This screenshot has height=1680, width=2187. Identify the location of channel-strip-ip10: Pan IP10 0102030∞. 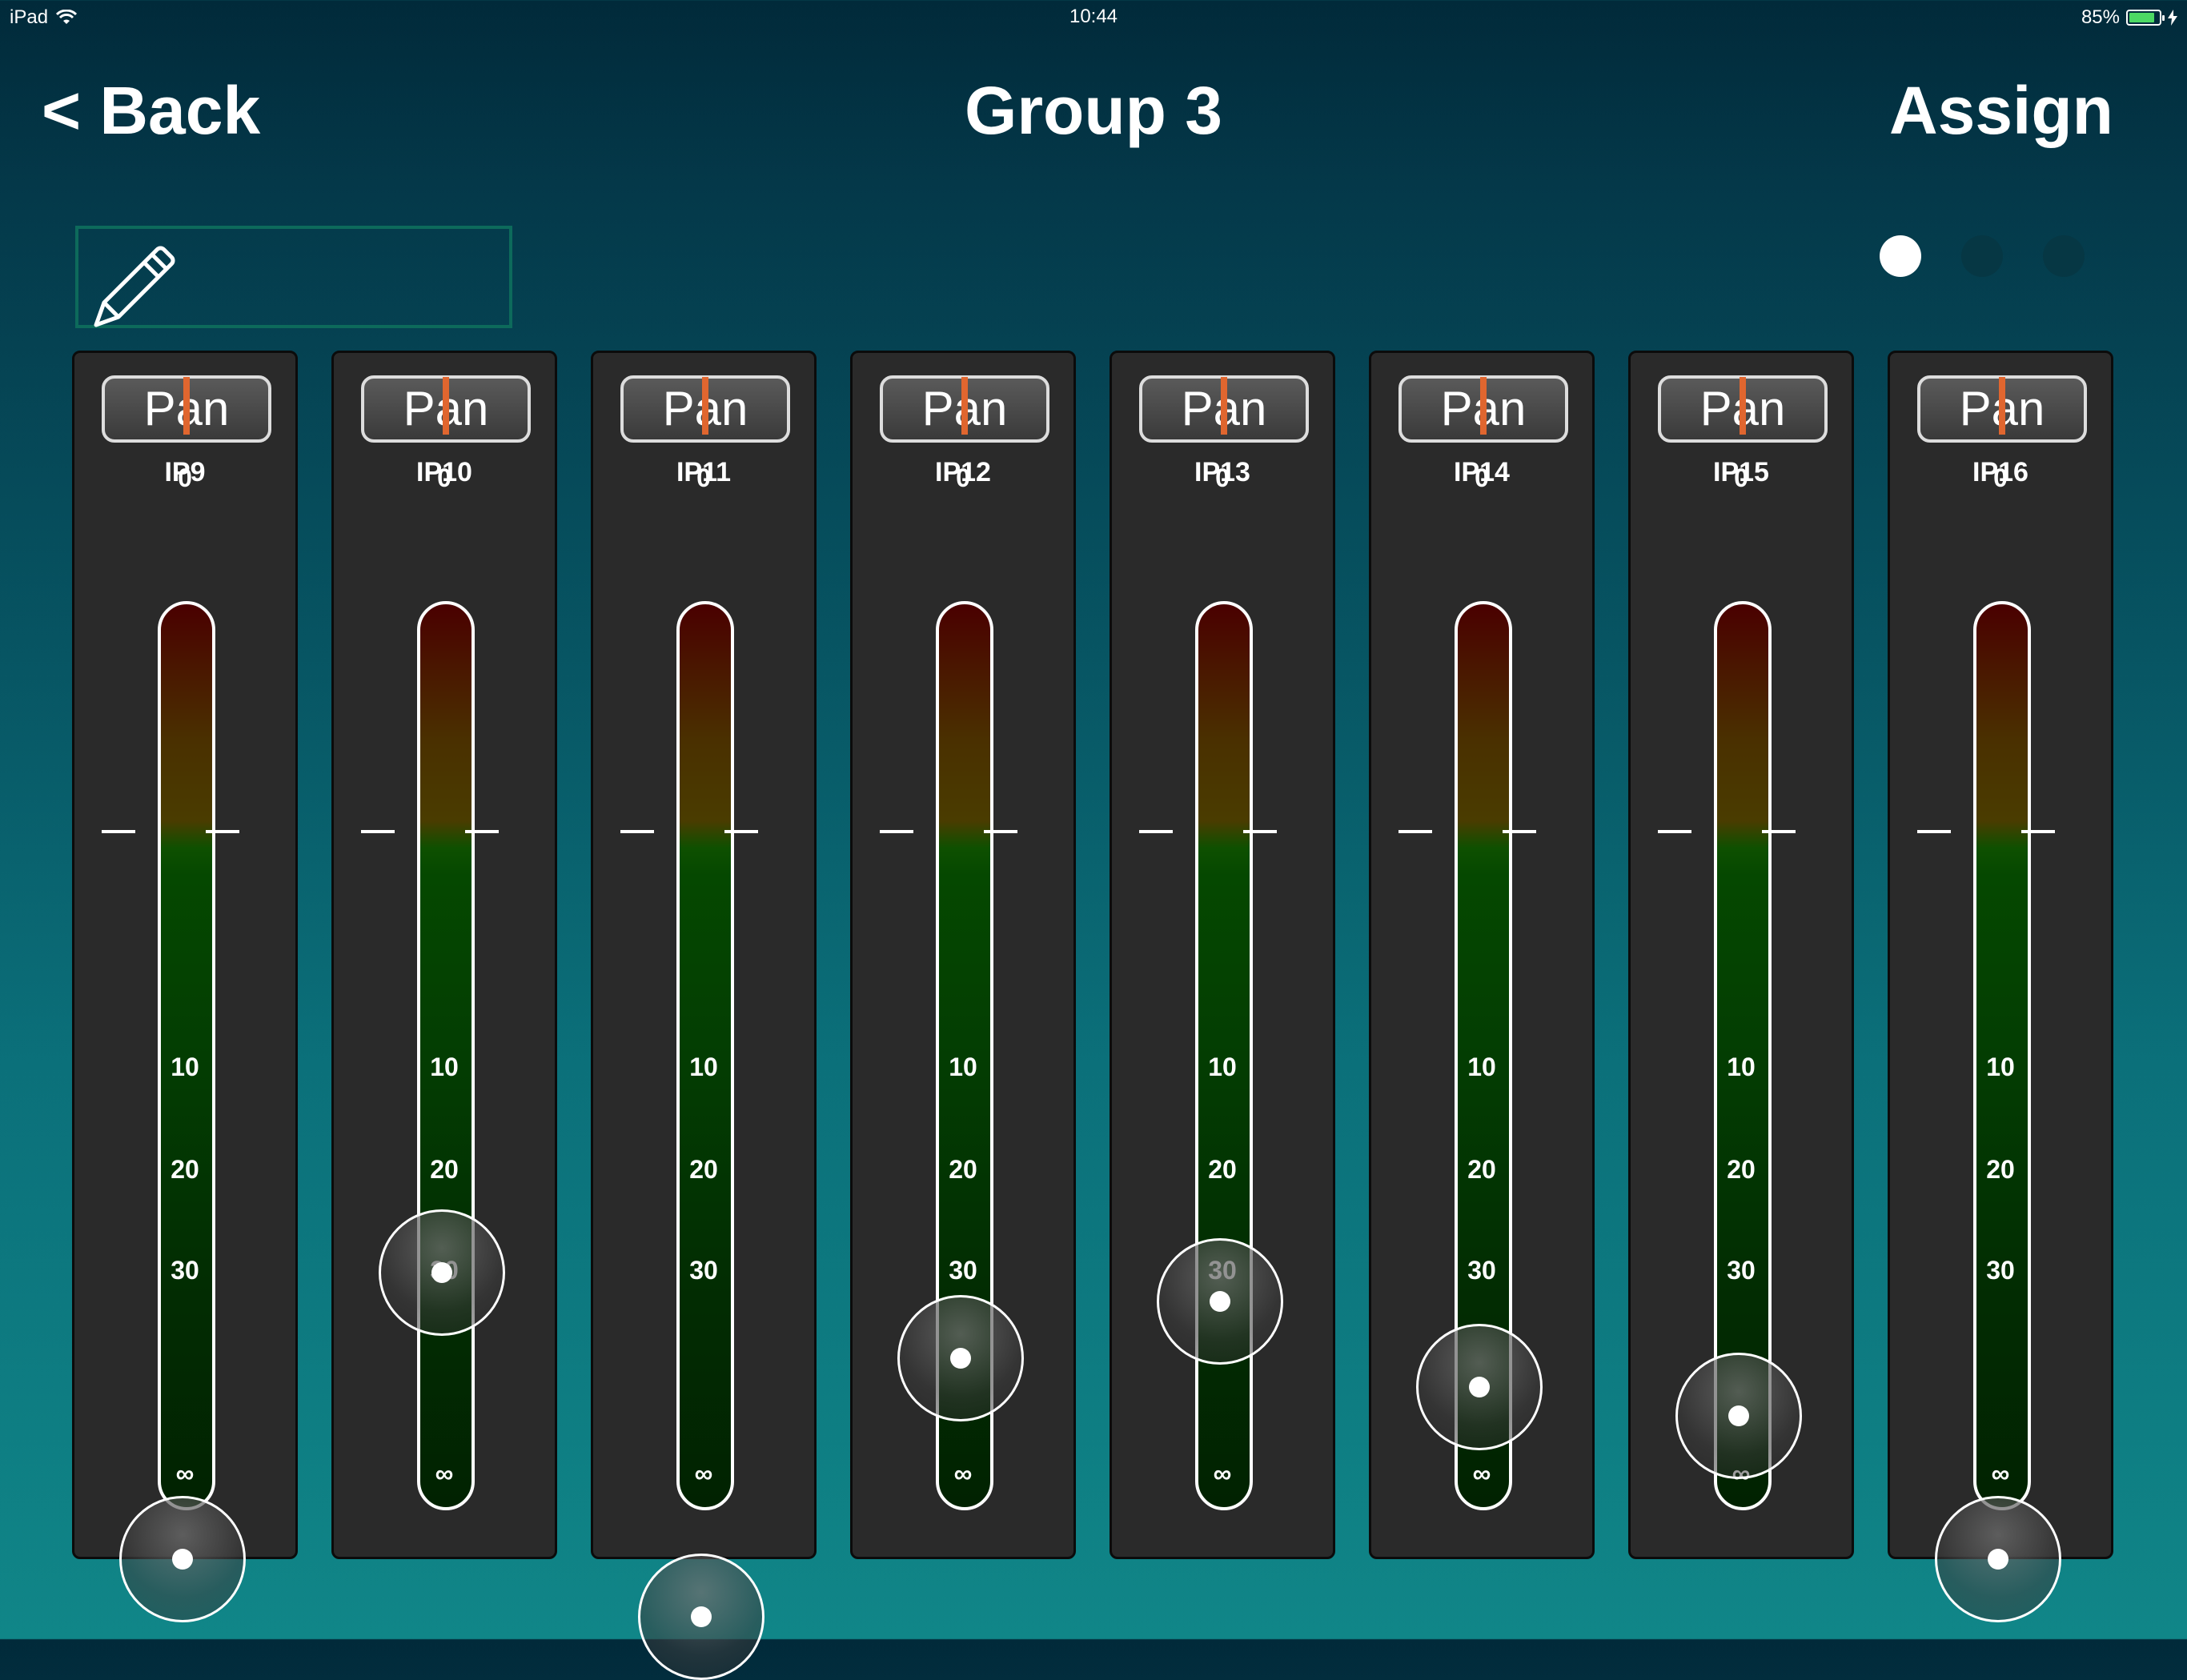
(444, 955).